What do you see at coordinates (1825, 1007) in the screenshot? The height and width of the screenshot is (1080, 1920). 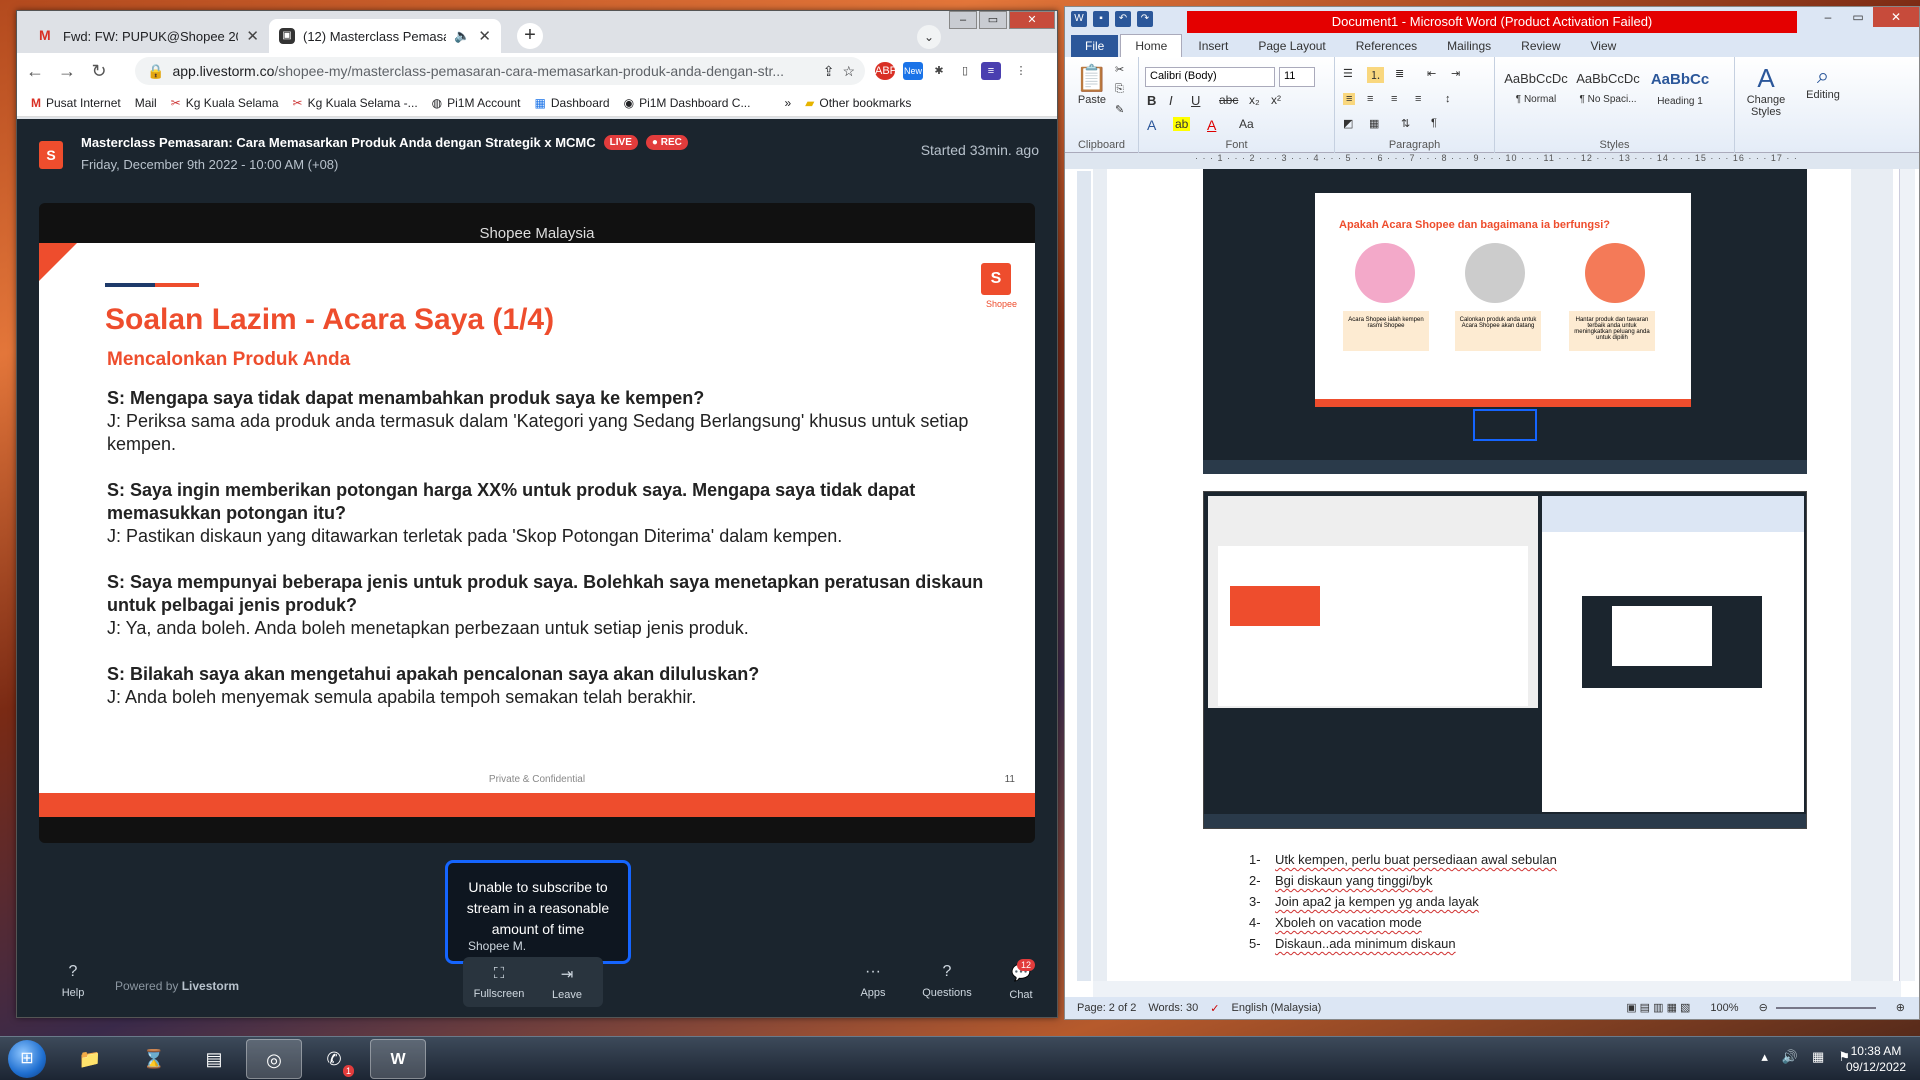 I see `zoom-slider` at bounding box center [1825, 1007].